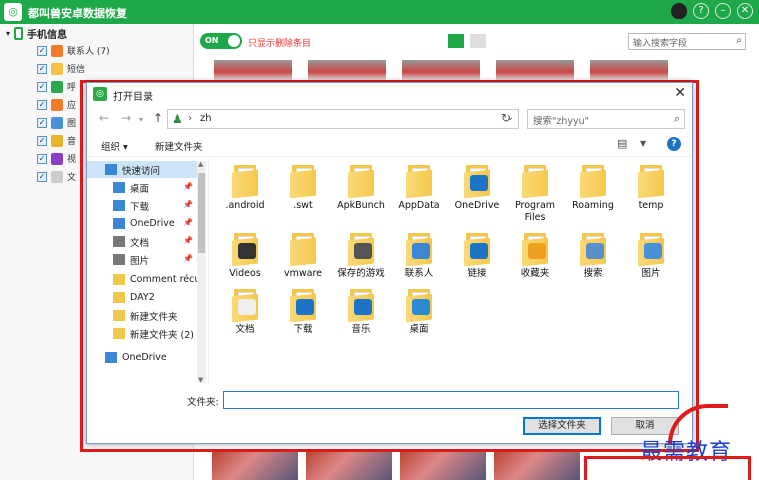 This screenshot has width=759, height=480. Describe the element at coordinates (419, 188) in the screenshot. I see `folder-item: AppData` at that location.